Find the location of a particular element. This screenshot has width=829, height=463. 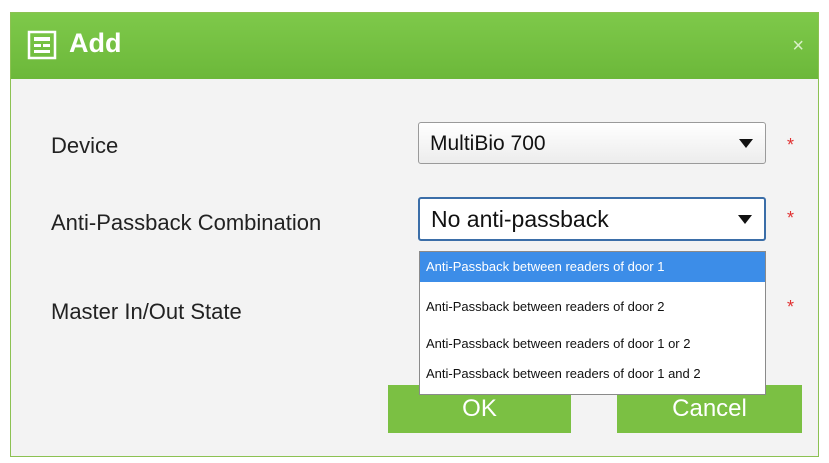

required-mark-device: * is located at coordinates (791, 145).